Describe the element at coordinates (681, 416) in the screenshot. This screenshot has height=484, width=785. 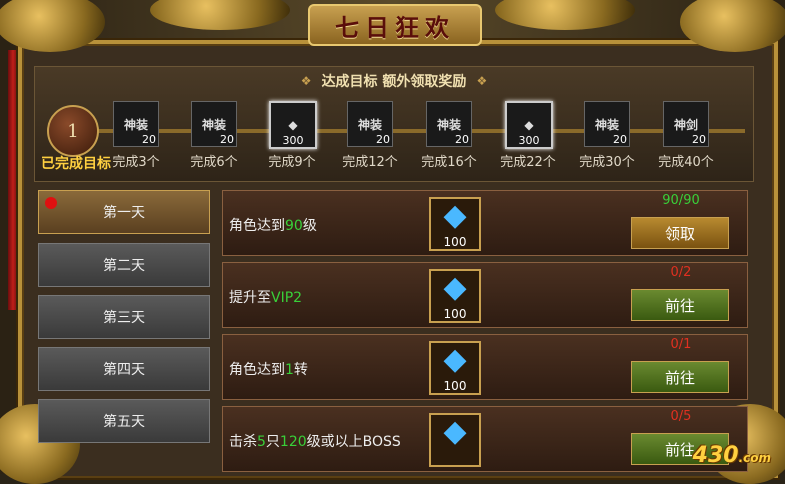
I see `task-progress: 0/5` at that location.